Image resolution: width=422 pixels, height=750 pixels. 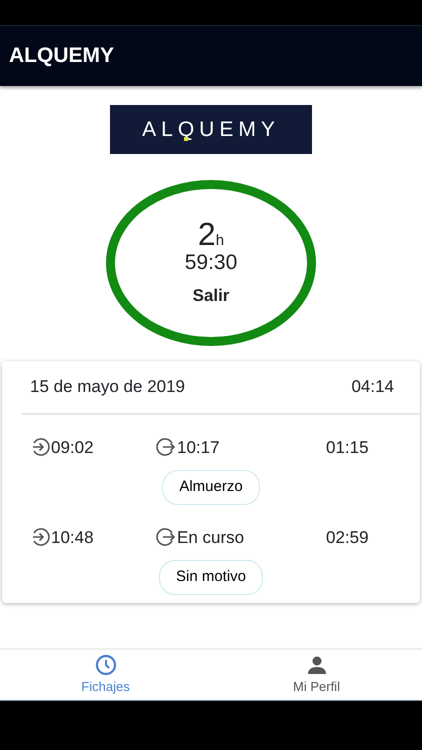 I want to click on clock-in-time: 09:02, so click(x=72, y=447).